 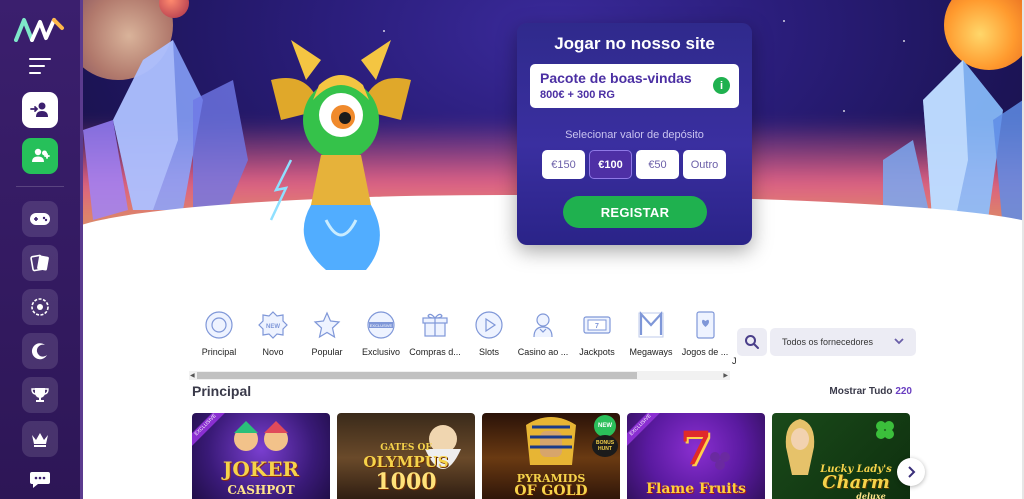 I want to click on registration-title: Jogar no nosso site, so click(x=634, y=43).